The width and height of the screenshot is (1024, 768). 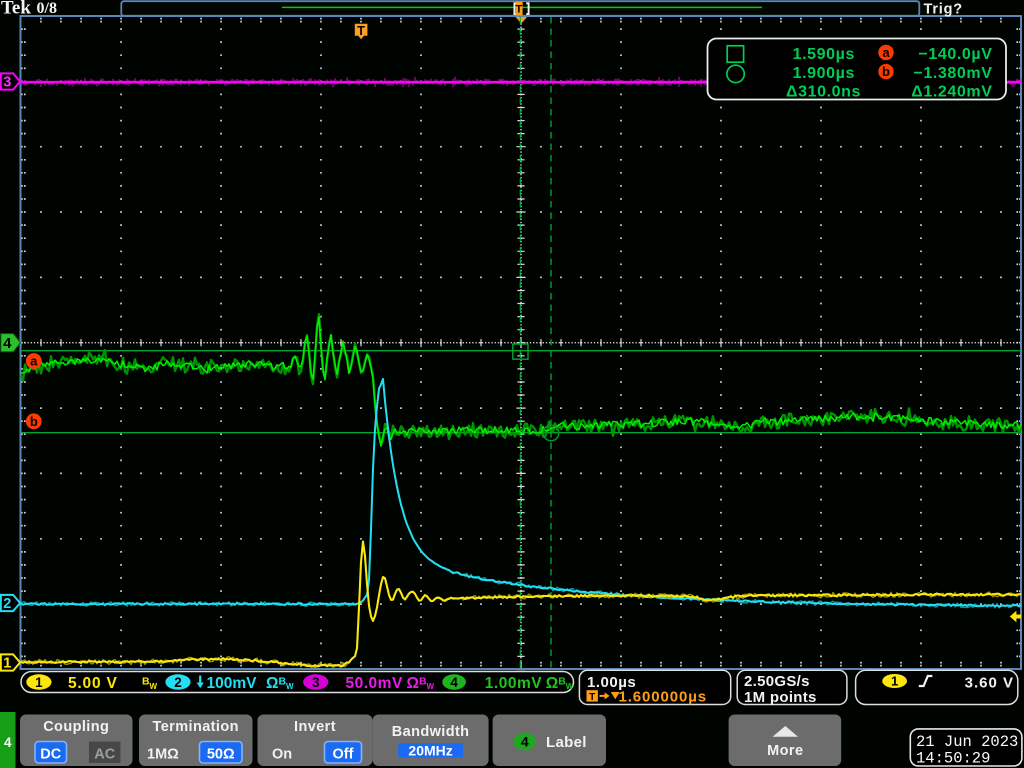 I want to click on svg-text: Tek, so click(x=16, y=9).